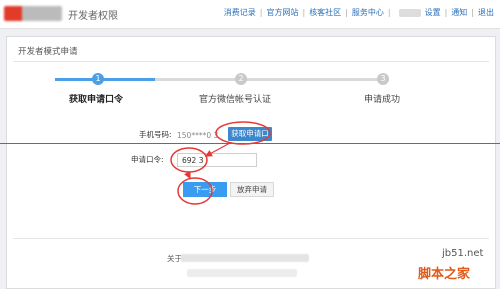  I want to click on annotation-overlay, so click(220, 163).